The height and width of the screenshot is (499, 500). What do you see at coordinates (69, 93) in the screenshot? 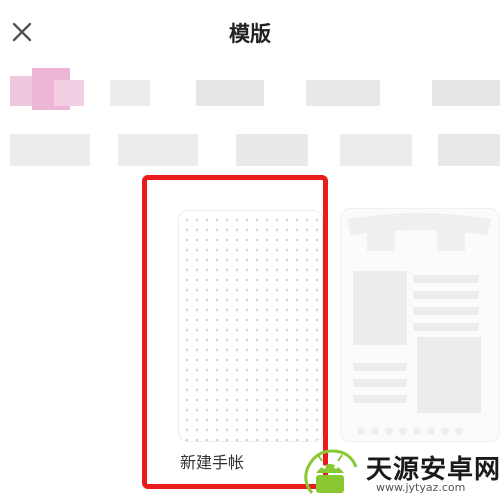
I see `category-thumbnail` at bounding box center [69, 93].